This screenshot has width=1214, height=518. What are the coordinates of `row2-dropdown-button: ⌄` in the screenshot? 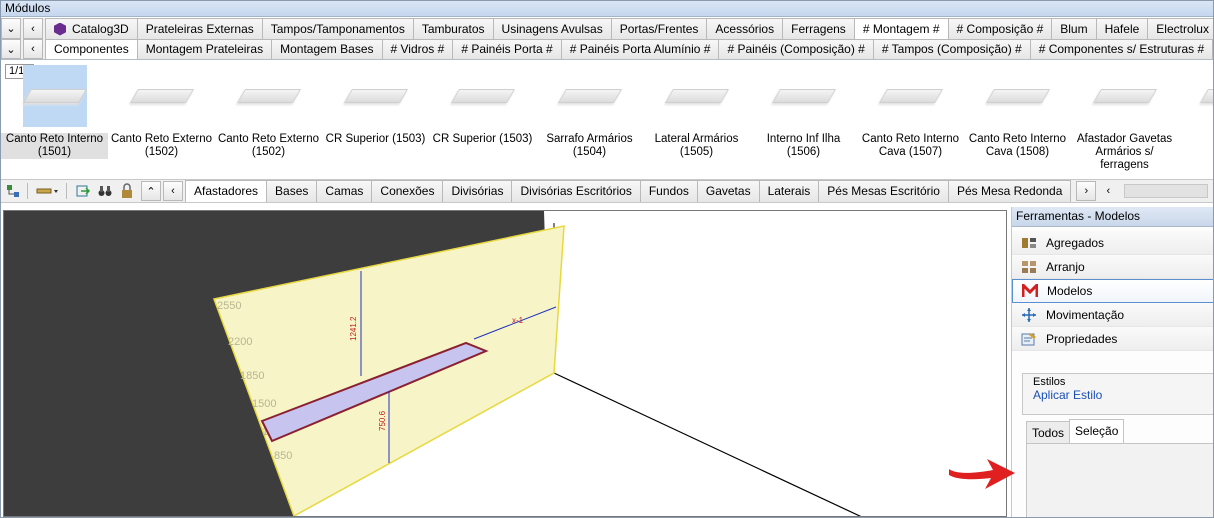 It's located at (11, 49).